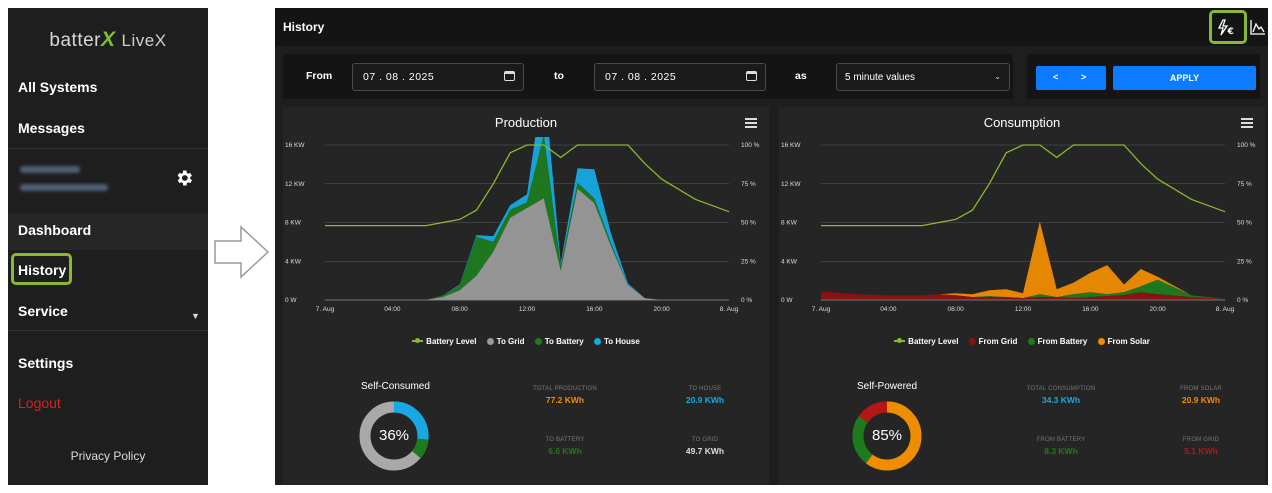 The image size is (1272, 493). Describe the element at coordinates (997, 76) in the screenshot. I see `chevron-down-icon: ⌄` at that location.